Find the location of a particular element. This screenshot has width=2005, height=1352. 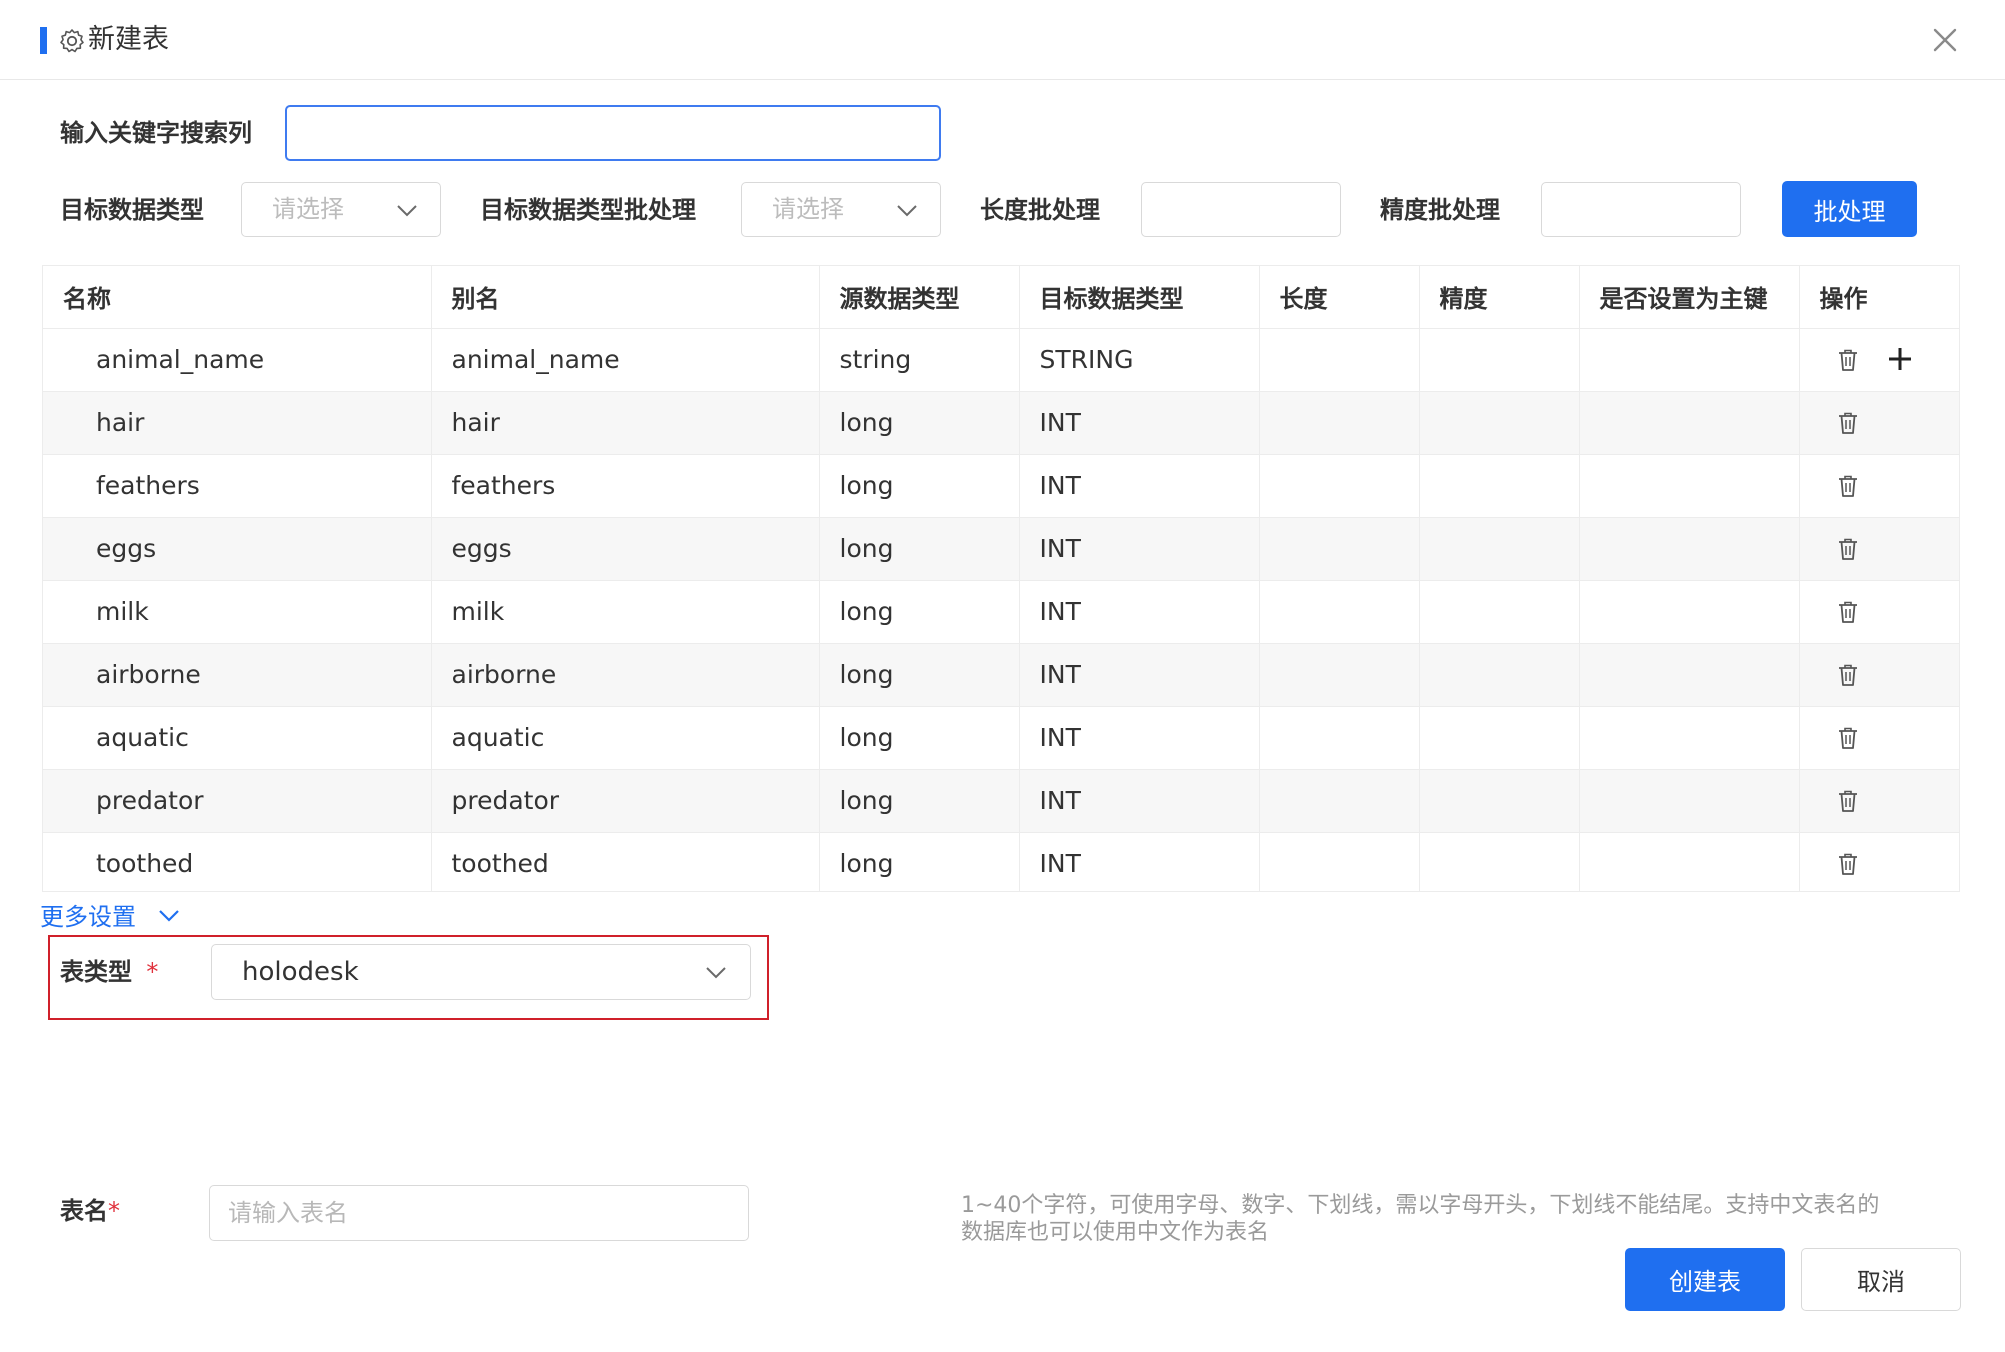

cell-alias: aquatic is located at coordinates (625, 738).